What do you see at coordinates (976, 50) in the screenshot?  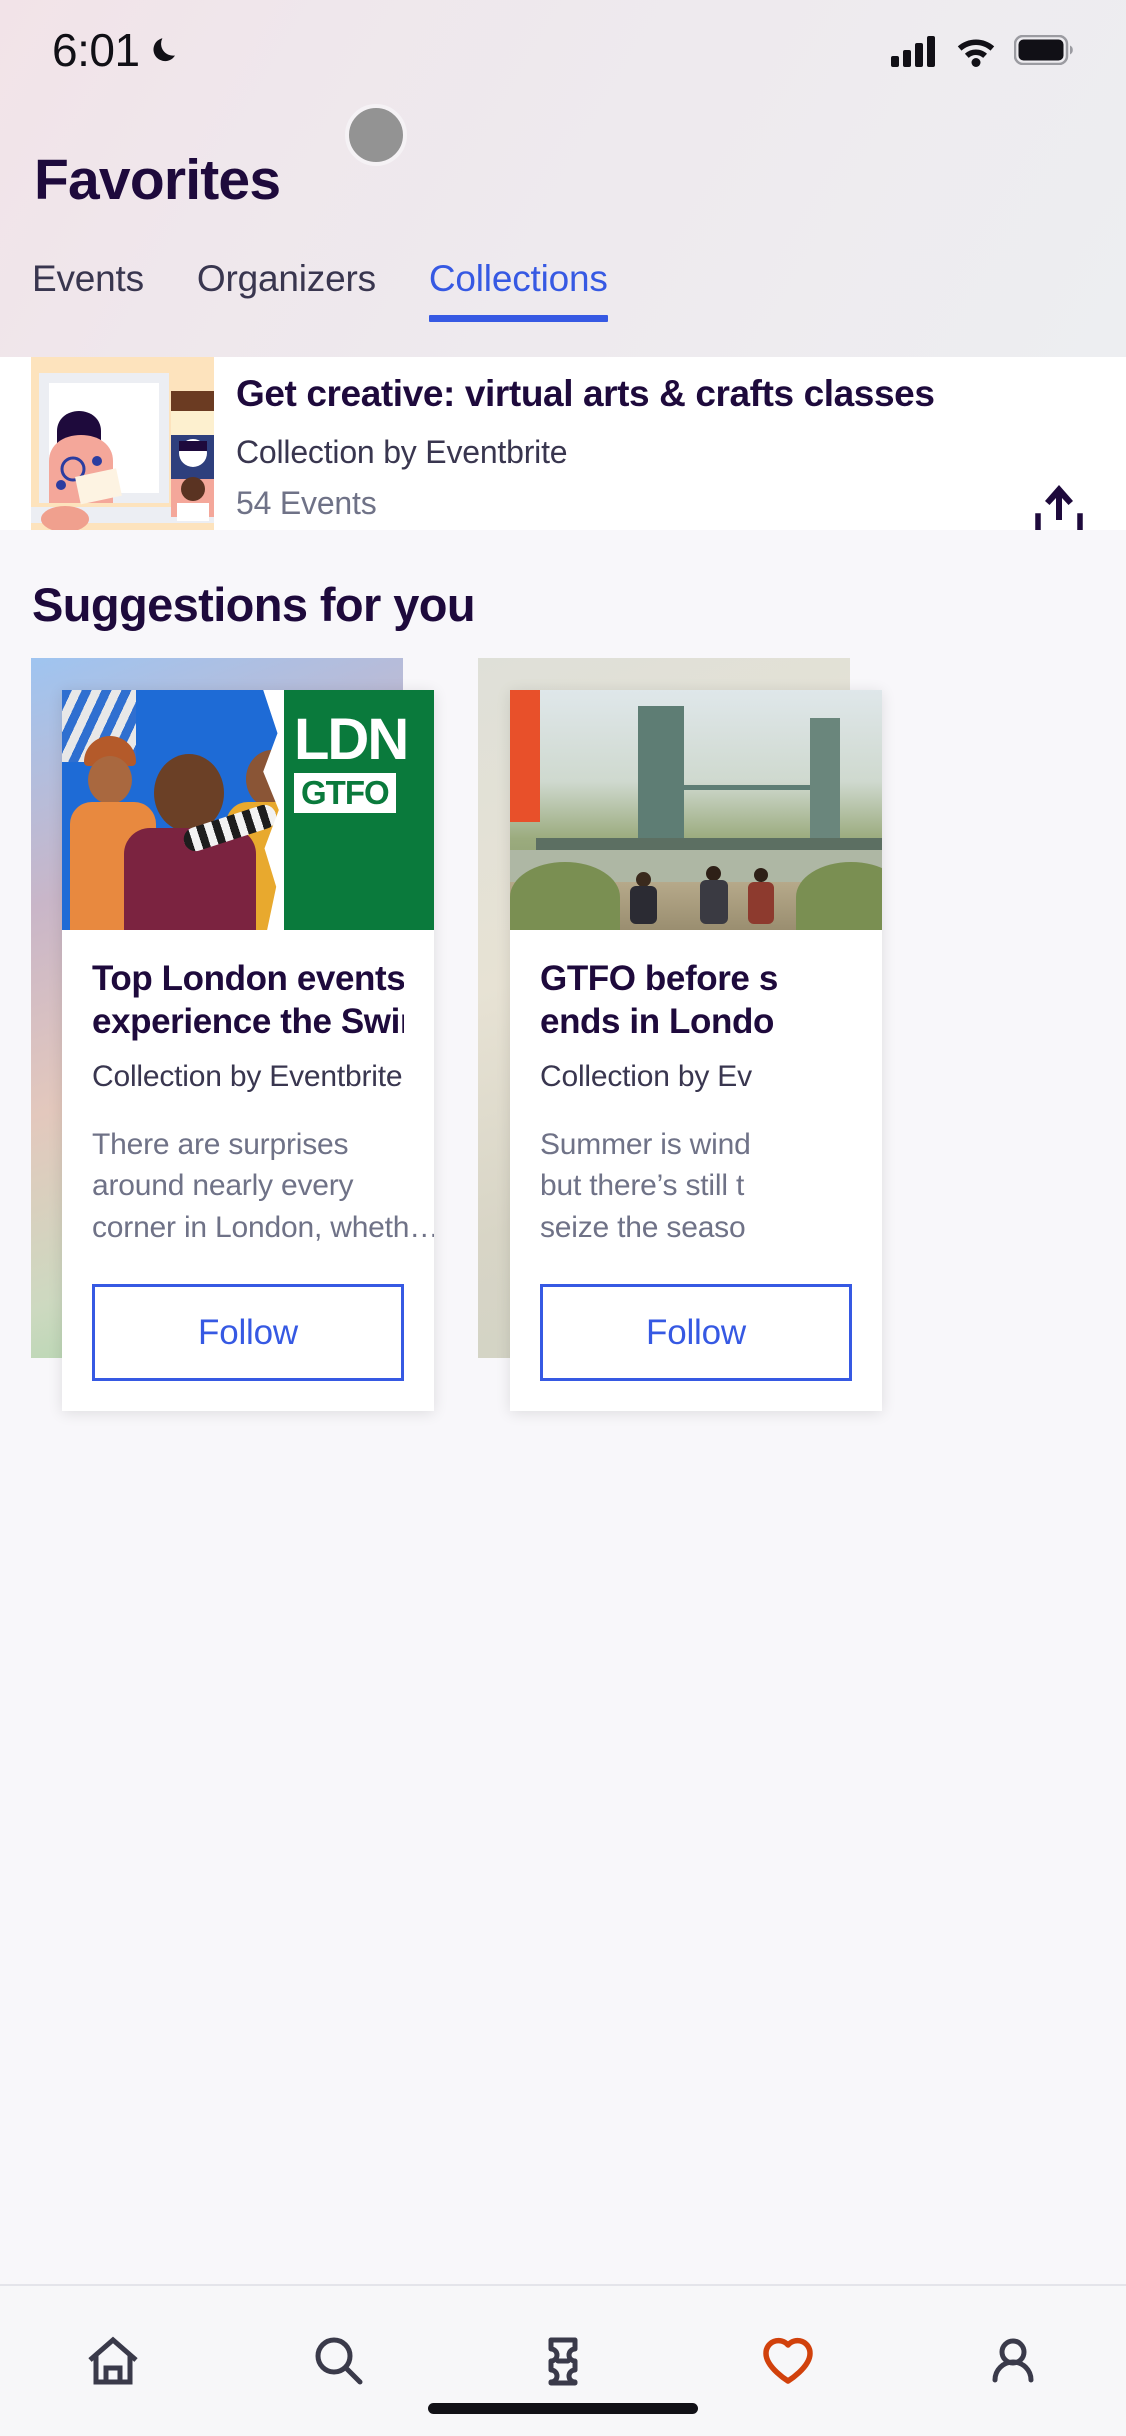 I see `wifi-icon` at bounding box center [976, 50].